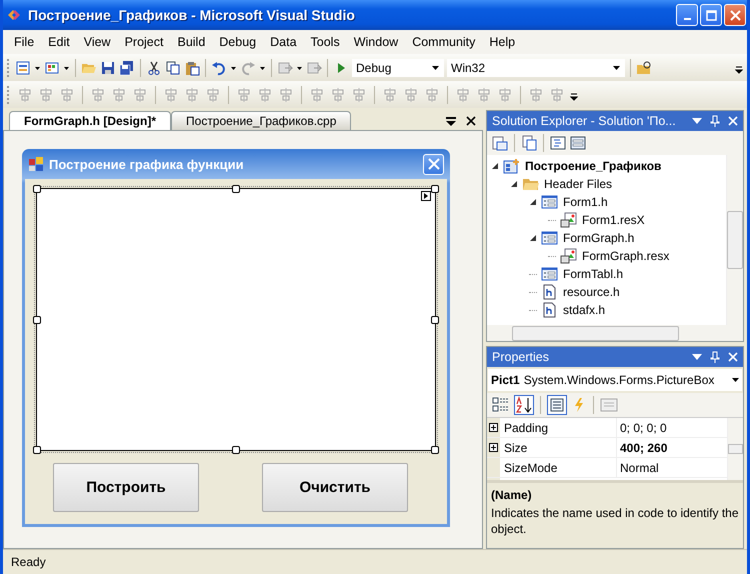 This screenshot has width=750, height=574. What do you see at coordinates (23, 68) in the screenshot?
I see `new-project-icon` at bounding box center [23, 68].